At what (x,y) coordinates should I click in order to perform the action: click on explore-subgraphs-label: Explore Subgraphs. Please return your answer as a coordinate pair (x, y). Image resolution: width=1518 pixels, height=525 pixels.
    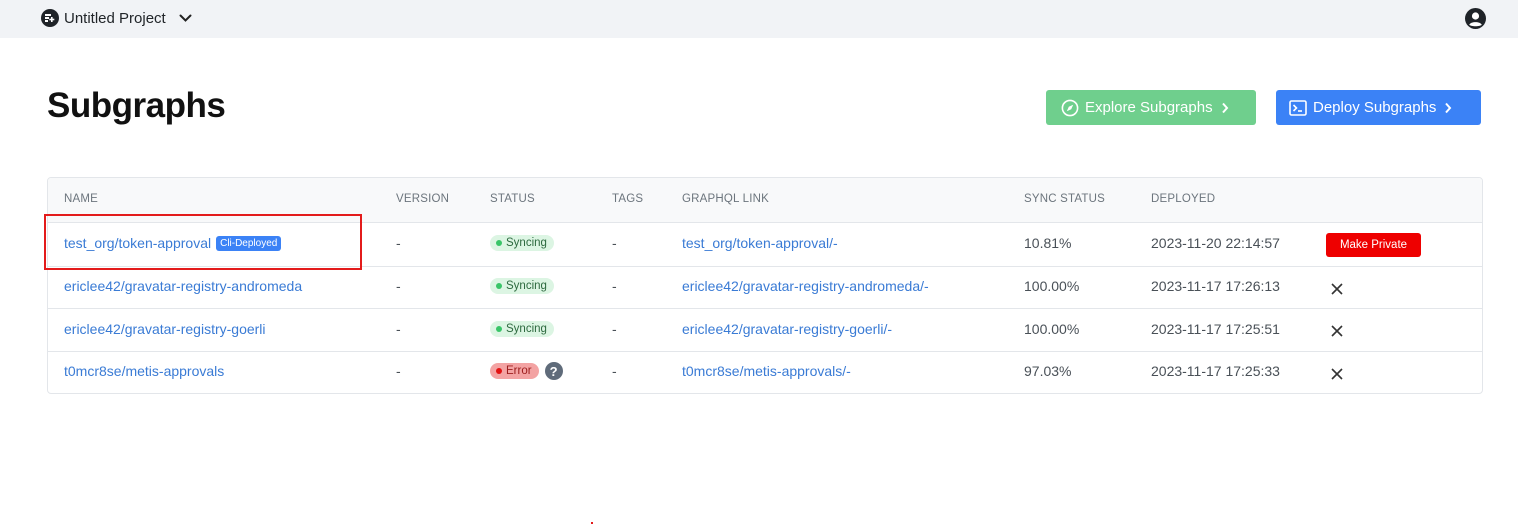
    Looking at the image, I should click on (1149, 107).